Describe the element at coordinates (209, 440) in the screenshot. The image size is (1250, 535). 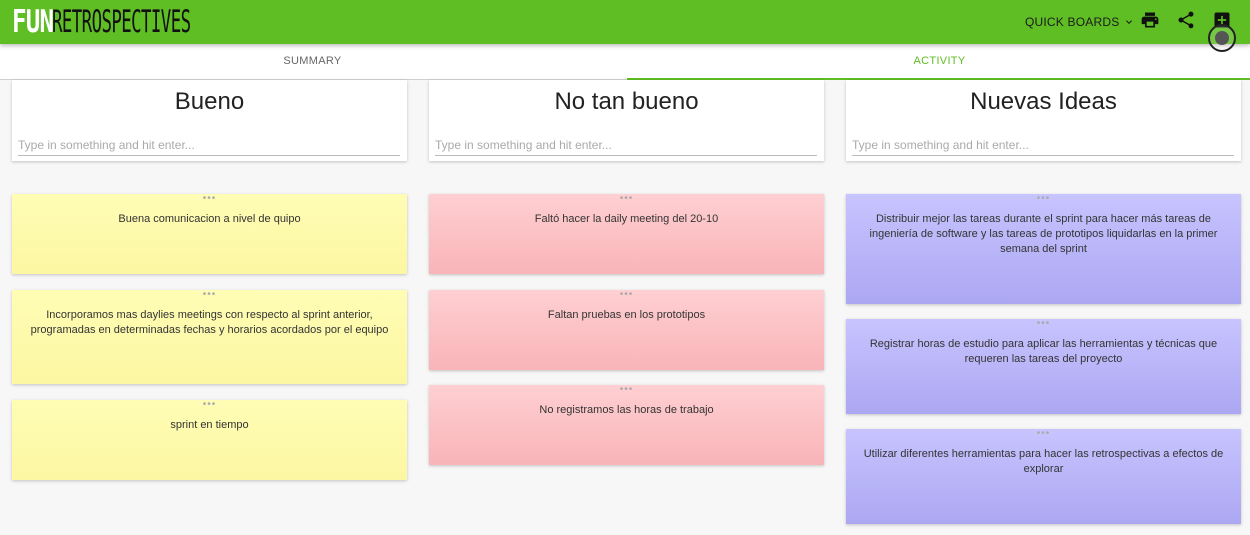
I see `note-card: ••• sprint en tiempo` at that location.